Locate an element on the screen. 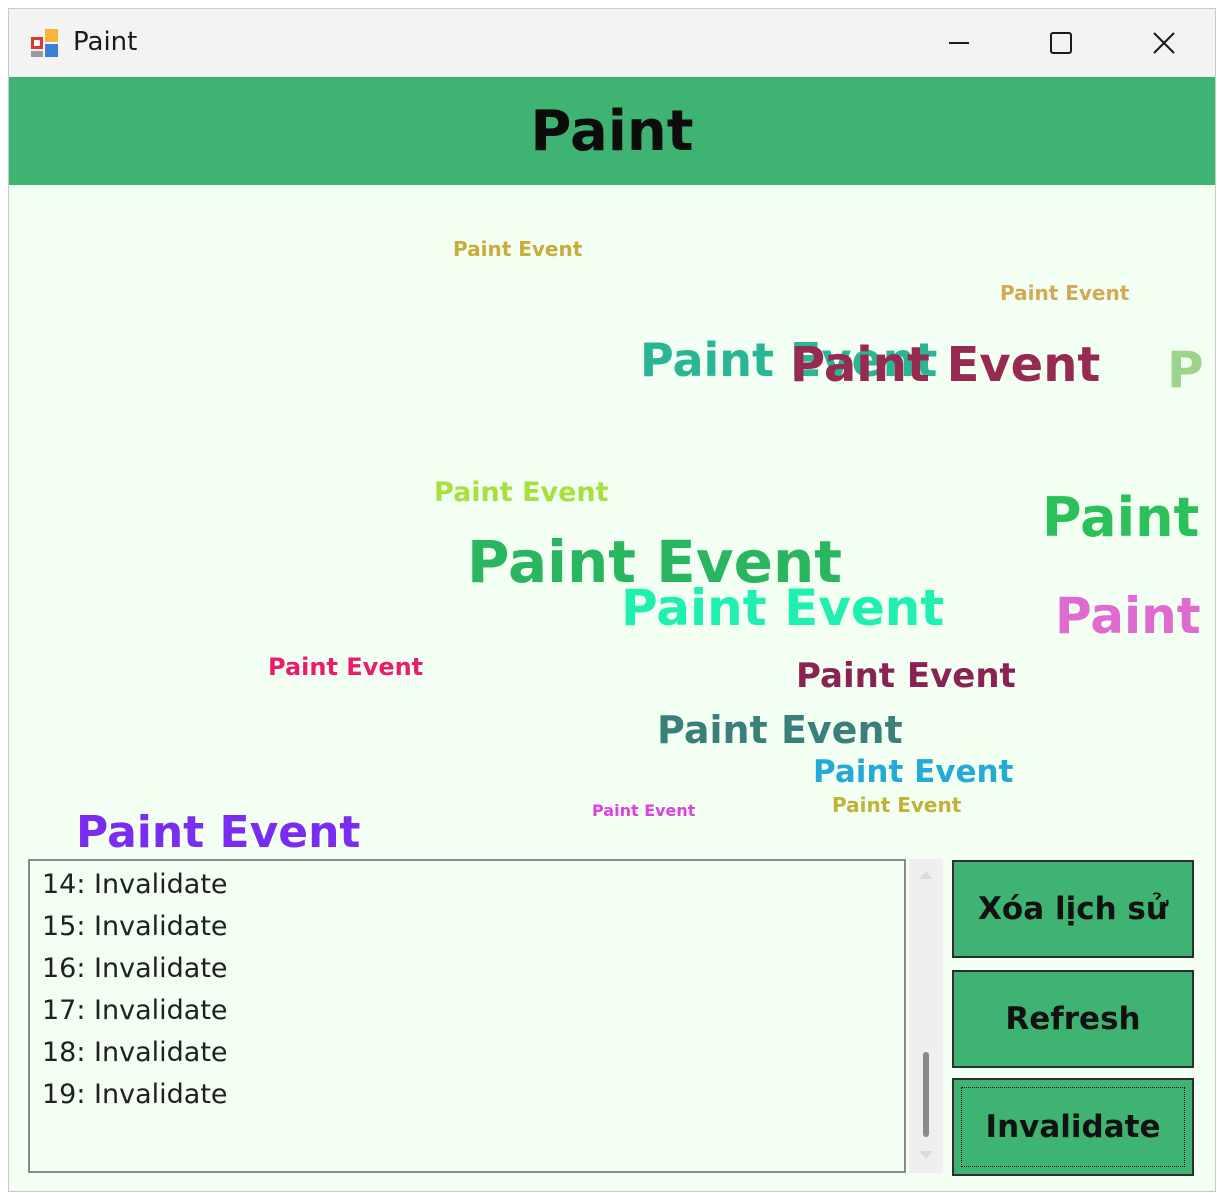  title-bar: Paint is located at coordinates (612, 43).